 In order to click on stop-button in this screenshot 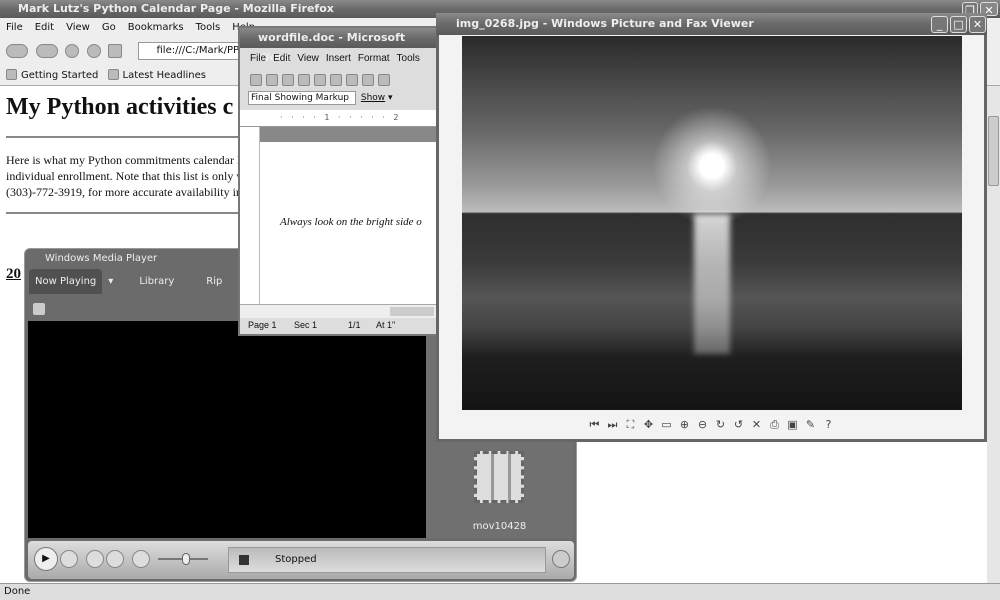, I will do `click(69, 559)`.